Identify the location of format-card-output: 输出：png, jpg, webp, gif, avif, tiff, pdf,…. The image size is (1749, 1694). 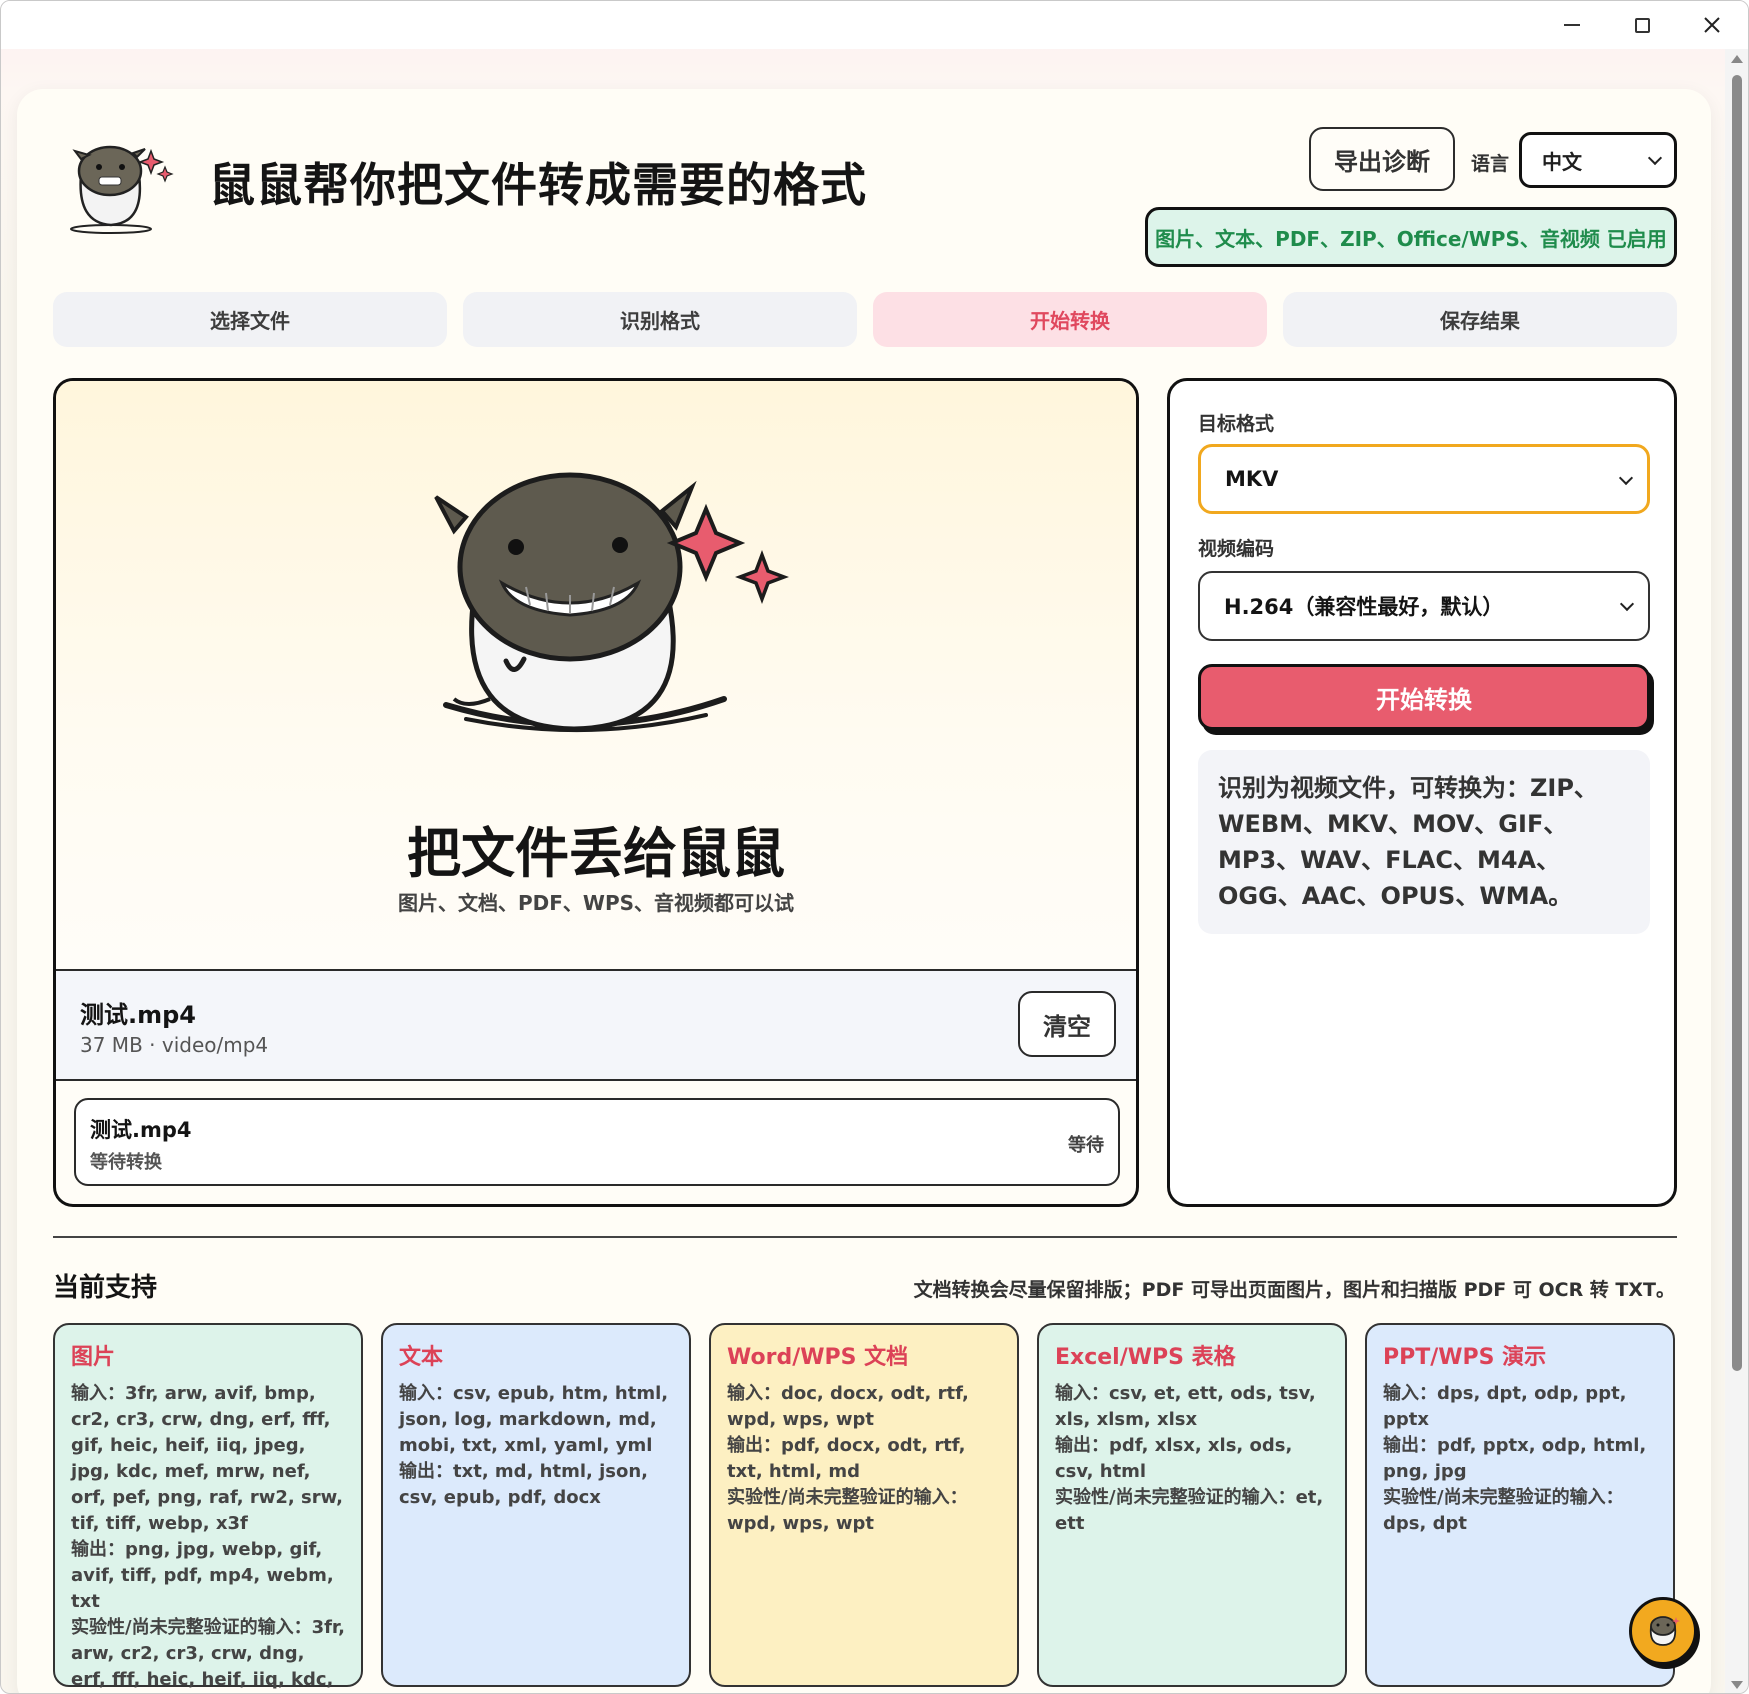
(202, 1575).